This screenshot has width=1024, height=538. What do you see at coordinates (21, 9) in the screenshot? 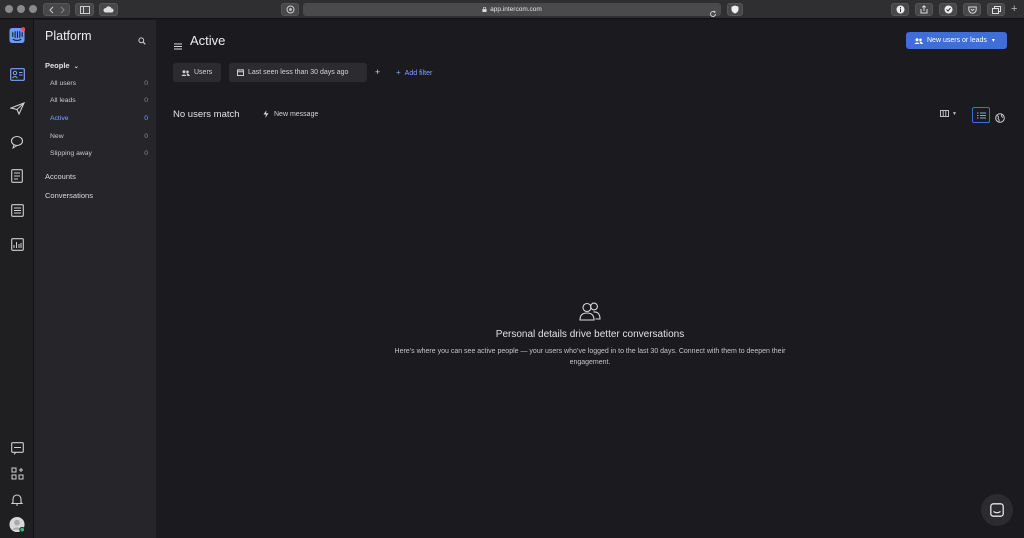
I see `minimize-window-button` at bounding box center [21, 9].